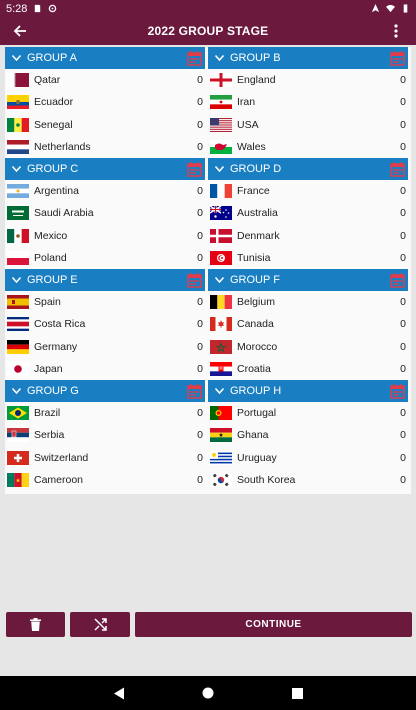  I want to click on sync-icon, so click(53, 8).